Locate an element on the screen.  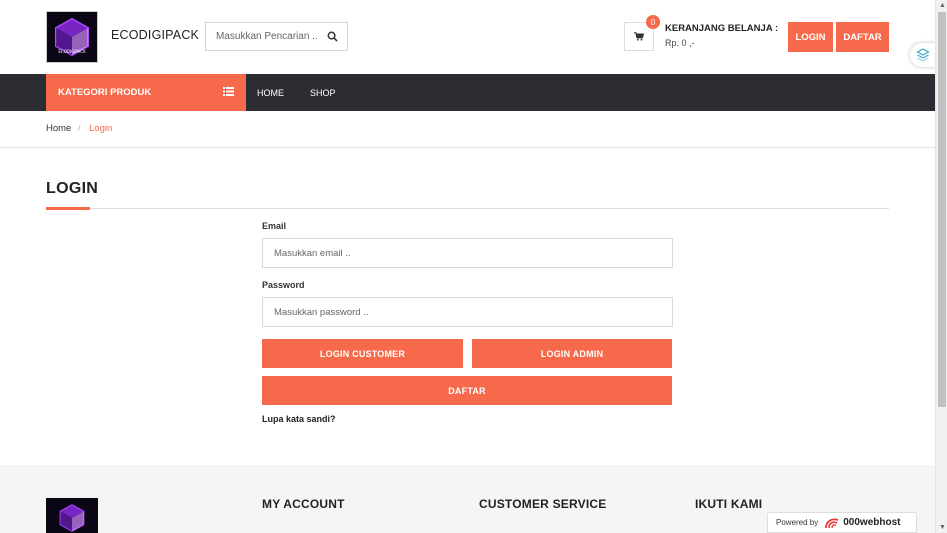
site-logo: ECODIGIPACK is located at coordinates (72, 37).